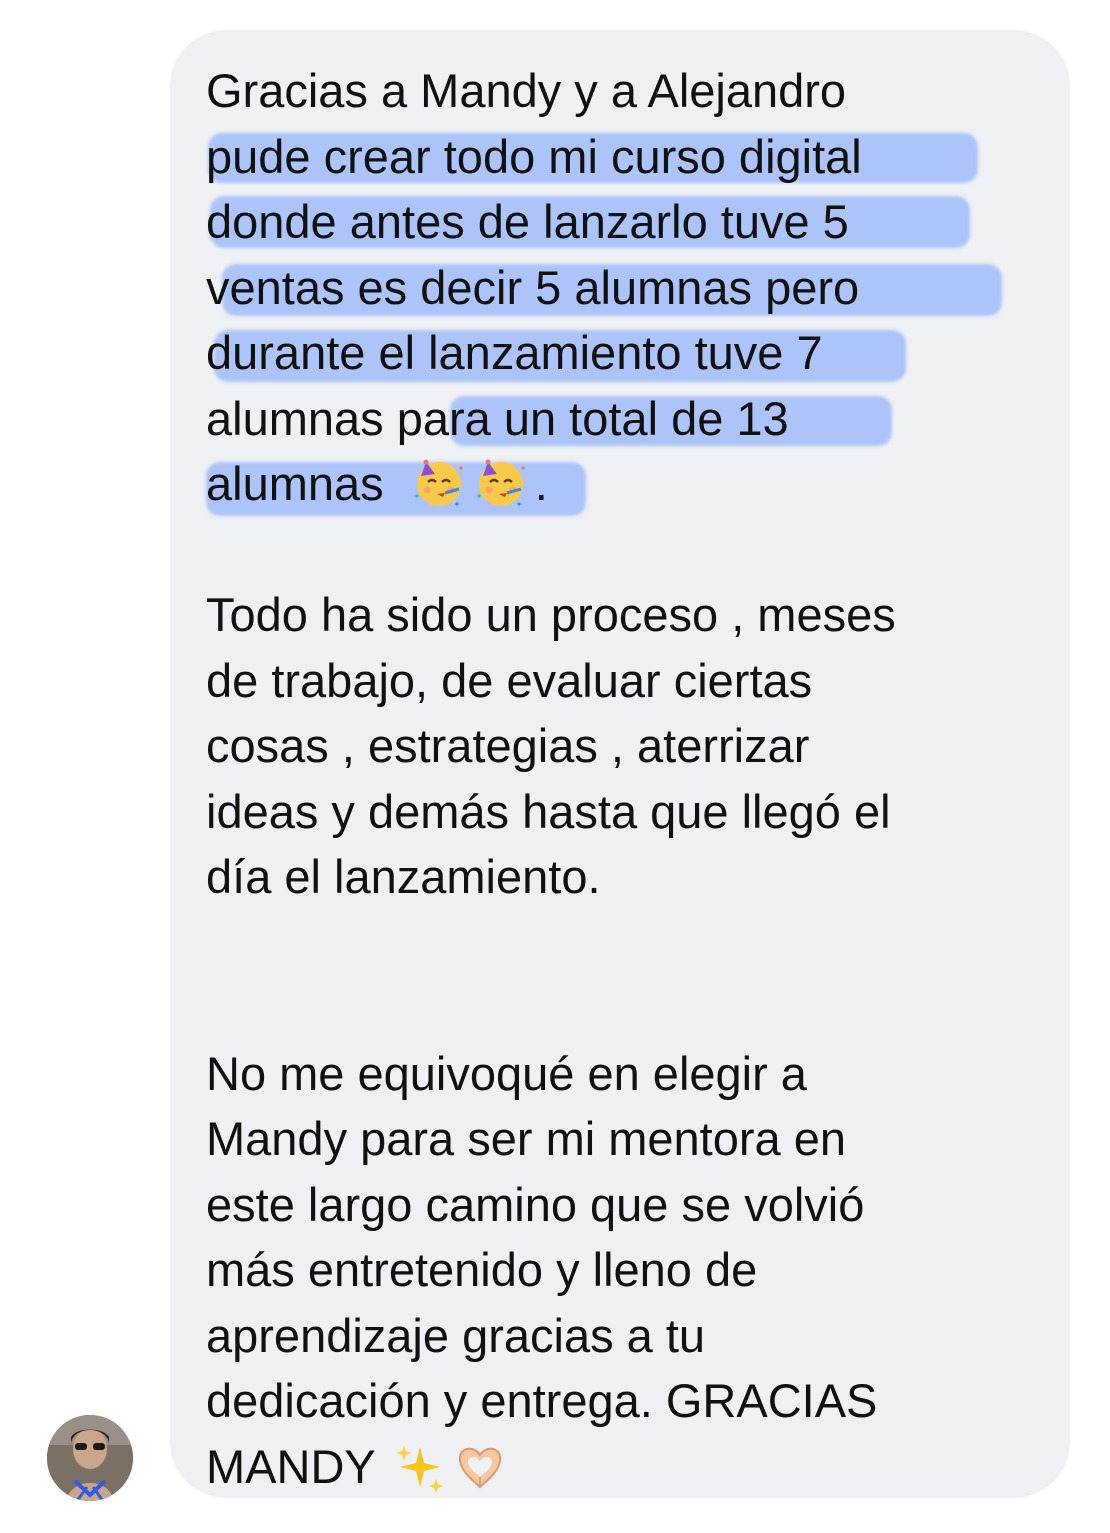  I want to click on message-line: ventas es decir 5 alumnas pero, so click(533, 287).